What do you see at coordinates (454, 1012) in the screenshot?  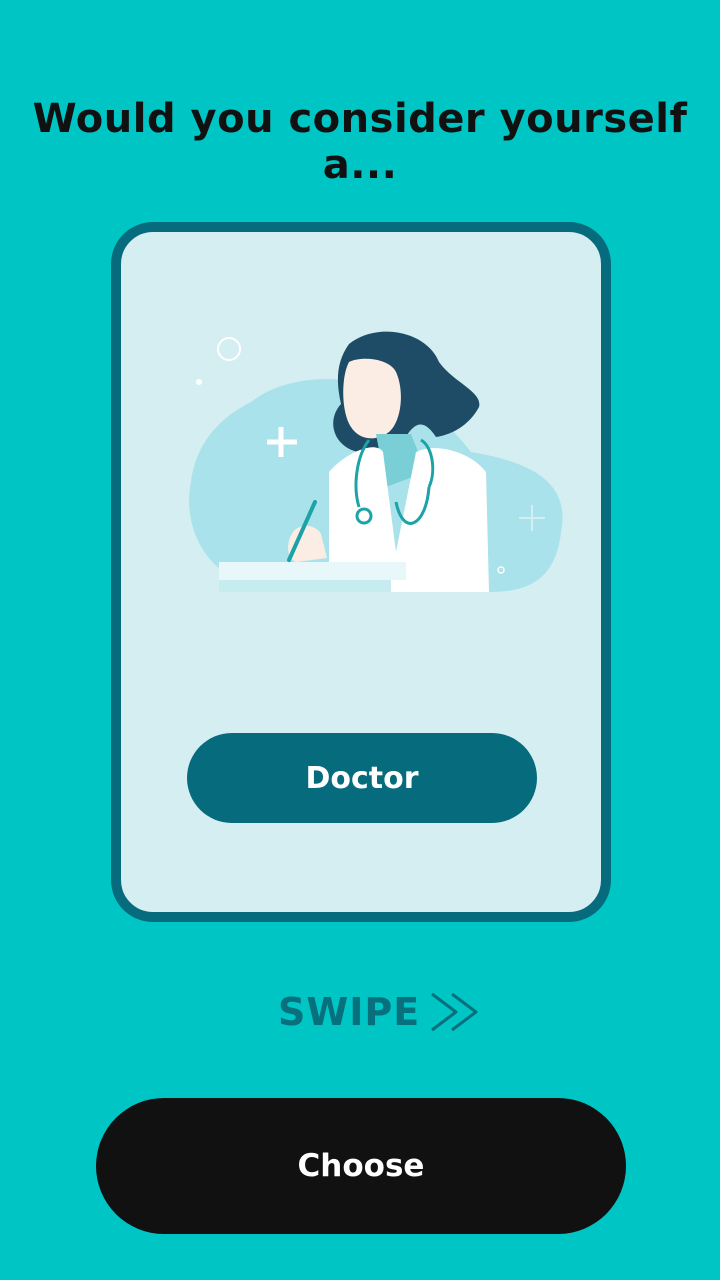 I see `double-chevron-right-icon` at bounding box center [454, 1012].